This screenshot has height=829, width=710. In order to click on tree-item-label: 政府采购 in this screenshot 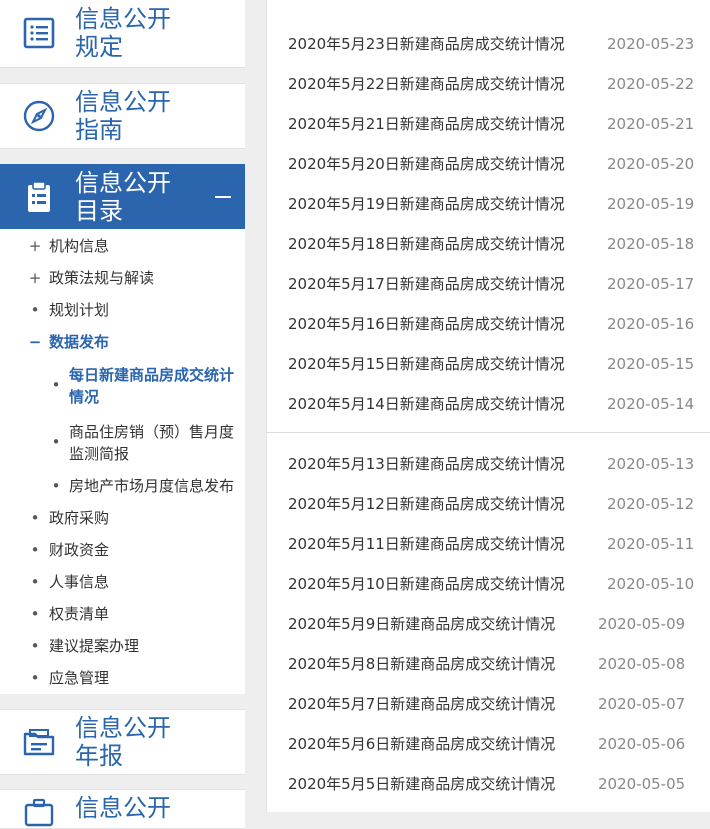, I will do `click(79, 518)`.